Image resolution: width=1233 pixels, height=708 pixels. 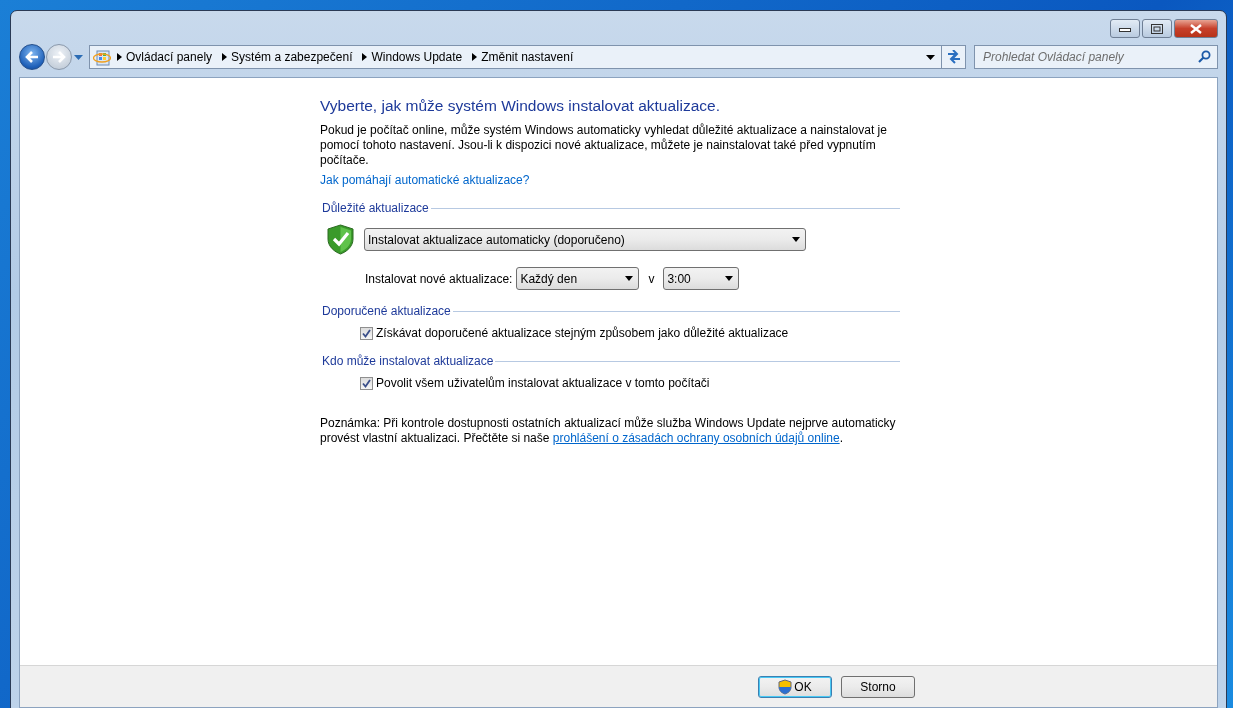 I want to click on minimize-button, so click(x=1125, y=28).